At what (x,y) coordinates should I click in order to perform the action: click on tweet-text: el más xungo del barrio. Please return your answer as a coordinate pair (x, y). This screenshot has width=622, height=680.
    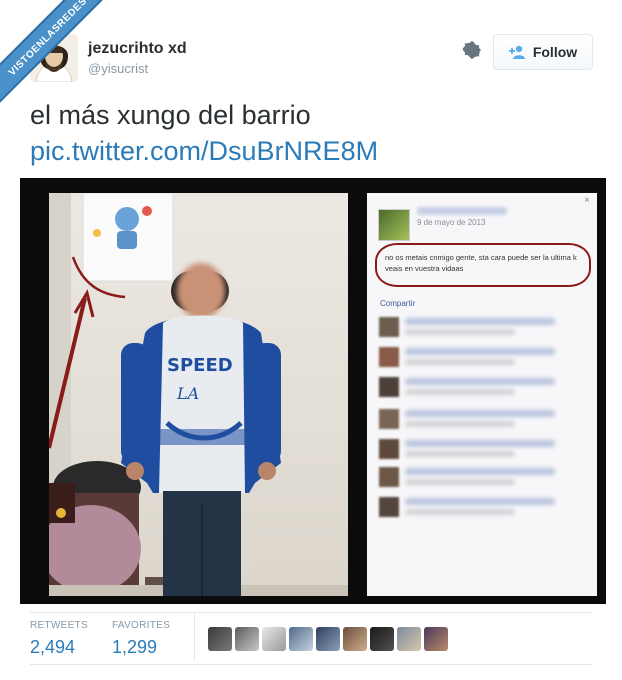
    Looking at the image, I should click on (170, 115).